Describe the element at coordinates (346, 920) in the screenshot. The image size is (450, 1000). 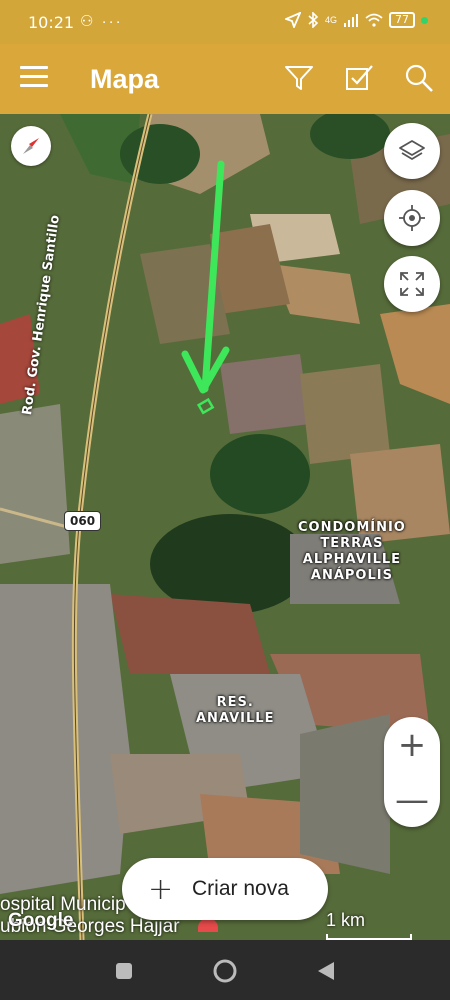
I see `scale-label: 1 km` at that location.